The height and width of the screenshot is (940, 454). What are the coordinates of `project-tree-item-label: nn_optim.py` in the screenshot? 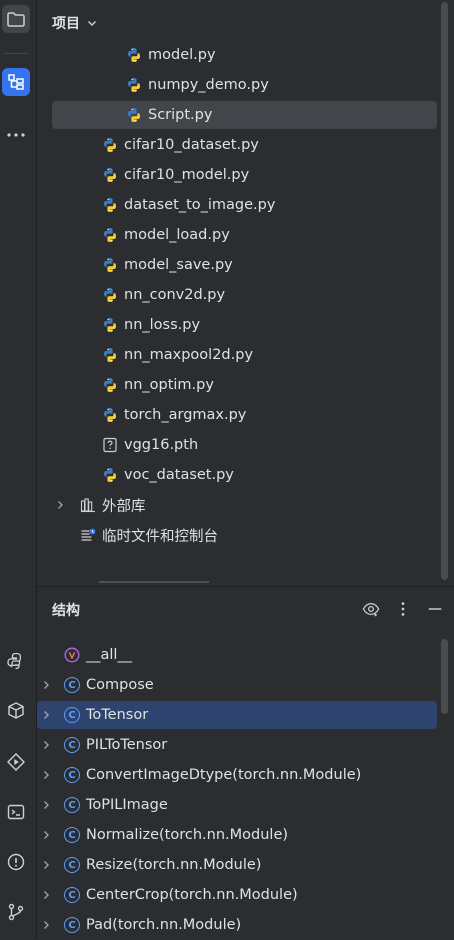 It's located at (169, 385).